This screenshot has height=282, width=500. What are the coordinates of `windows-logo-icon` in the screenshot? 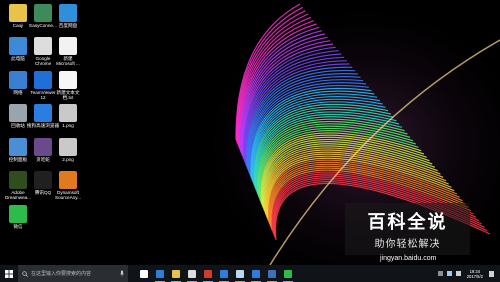 It's located at (9, 273).